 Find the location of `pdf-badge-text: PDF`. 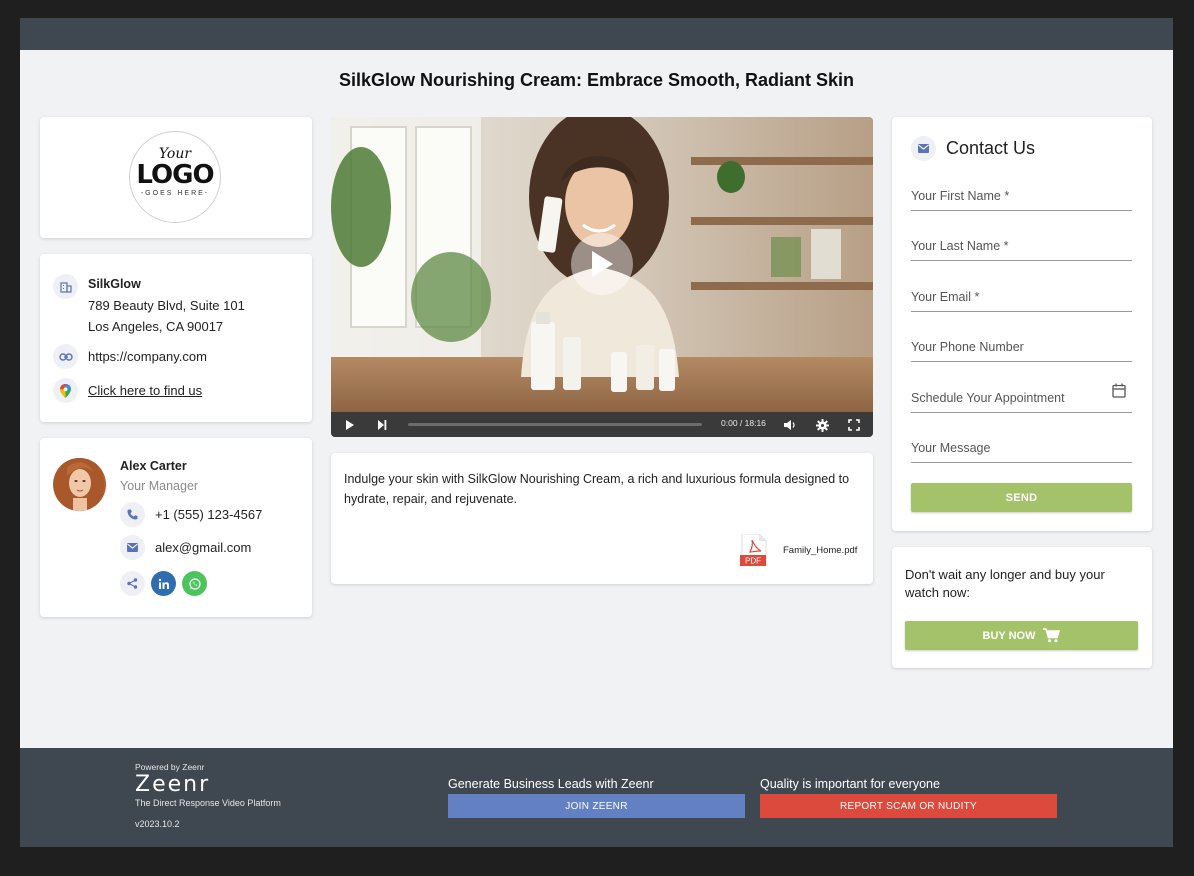

pdf-badge-text: PDF is located at coordinates (753, 561).